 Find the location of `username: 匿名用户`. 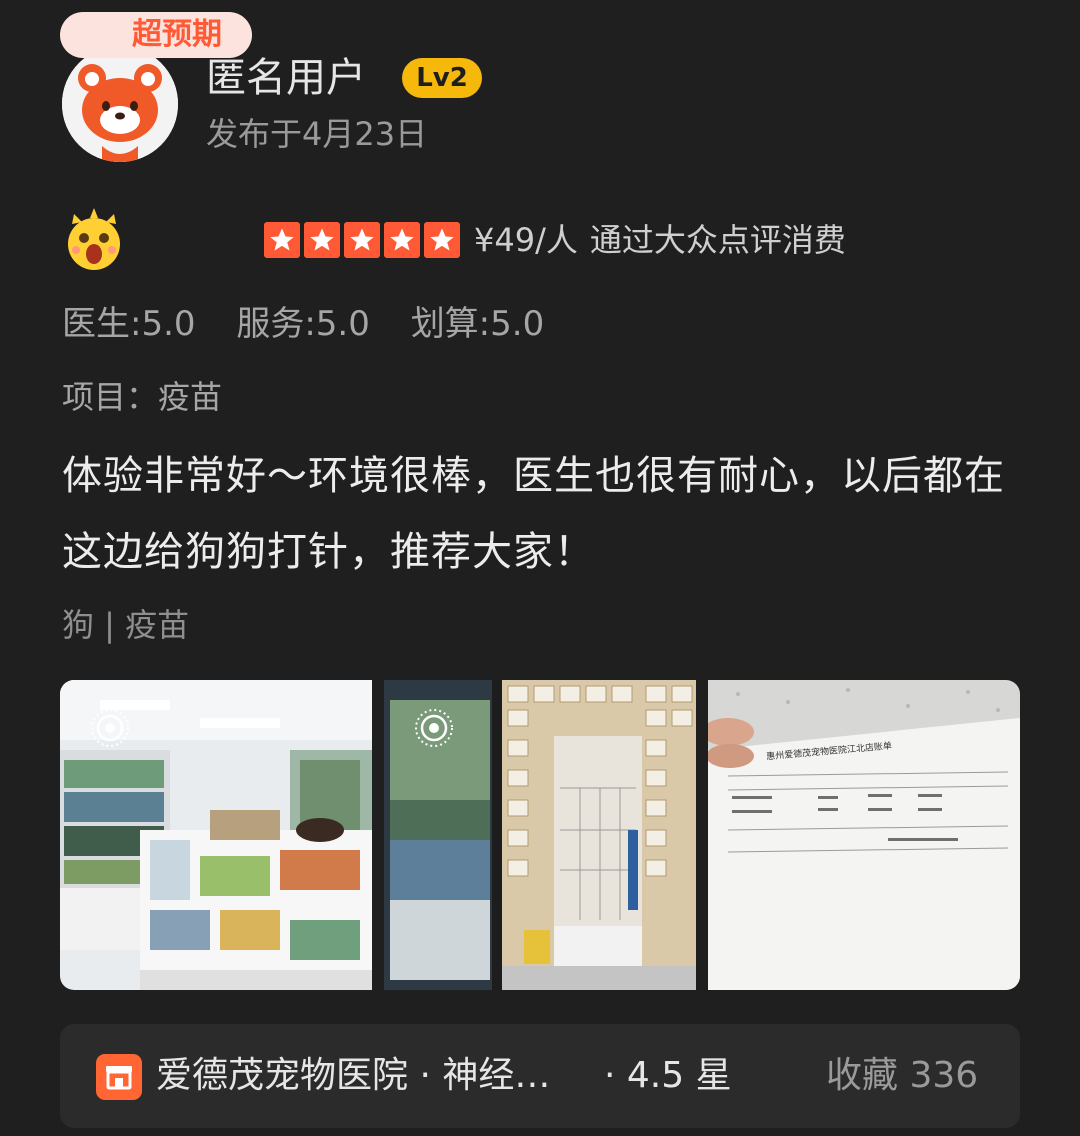

username: 匿名用户 is located at coordinates (286, 78).